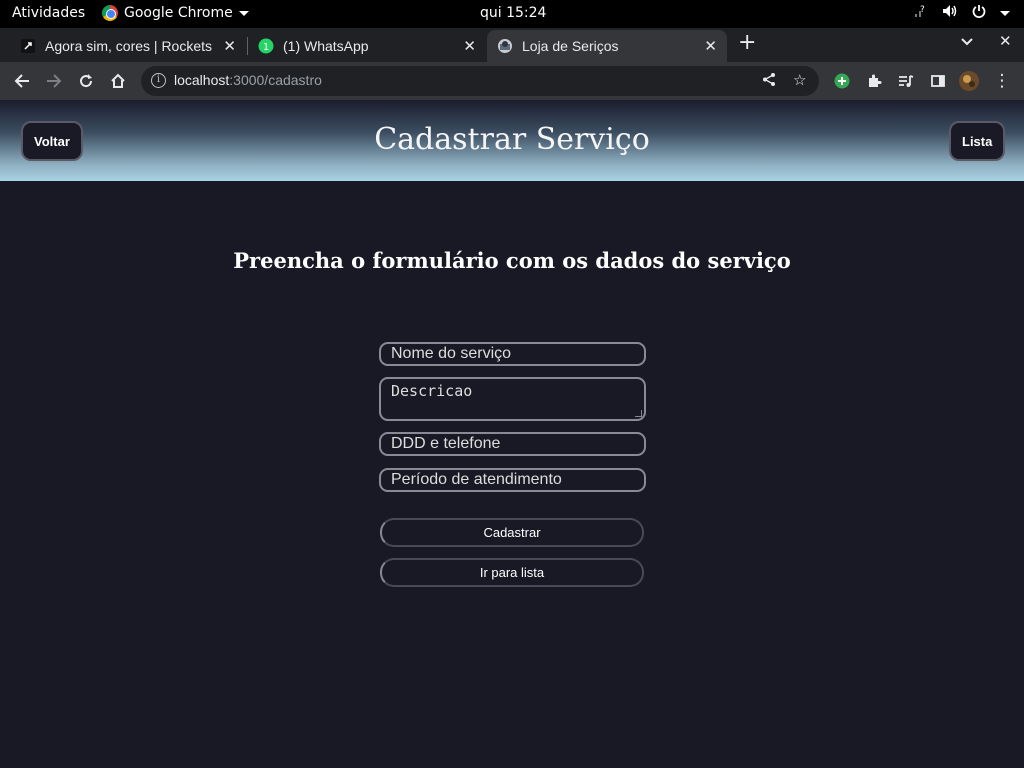 The width and height of the screenshot is (1024, 768). What do you see at coordinates (1002, 81) in the screenshot?
I see `more-menu-icon: ⋮` at bounding box center [1002, 81].